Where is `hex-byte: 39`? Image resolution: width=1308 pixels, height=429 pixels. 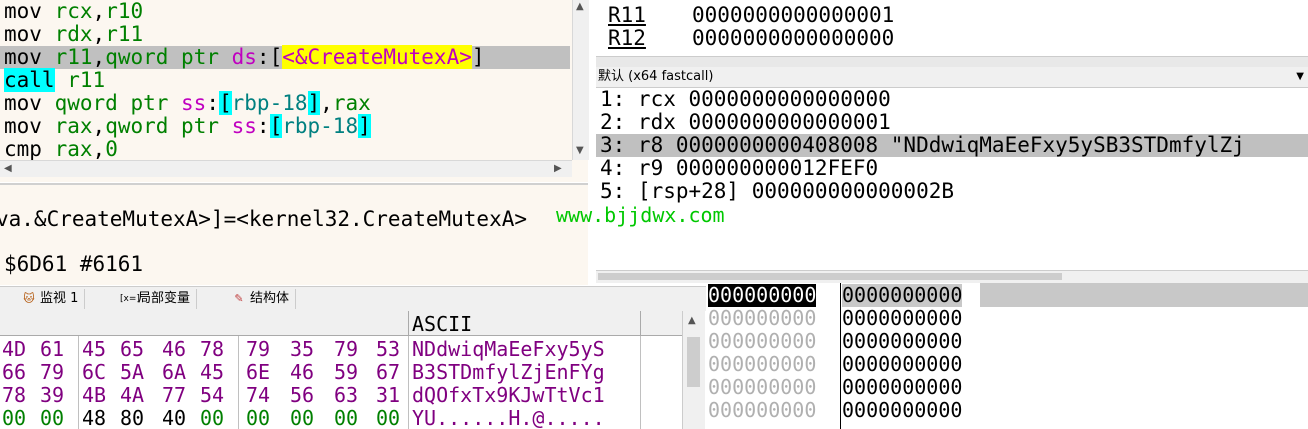 hex-byte: 39 is located at coordinates (52, 395).